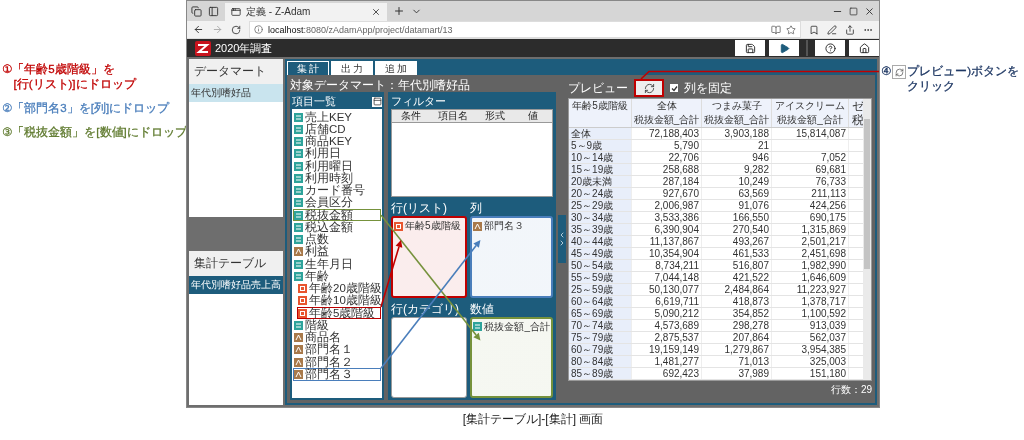 This screenshot has height=440, width=1024. Describe the element at coordinates (476, 208) in the screenshot. I see `zone-heading: 列` at that location.